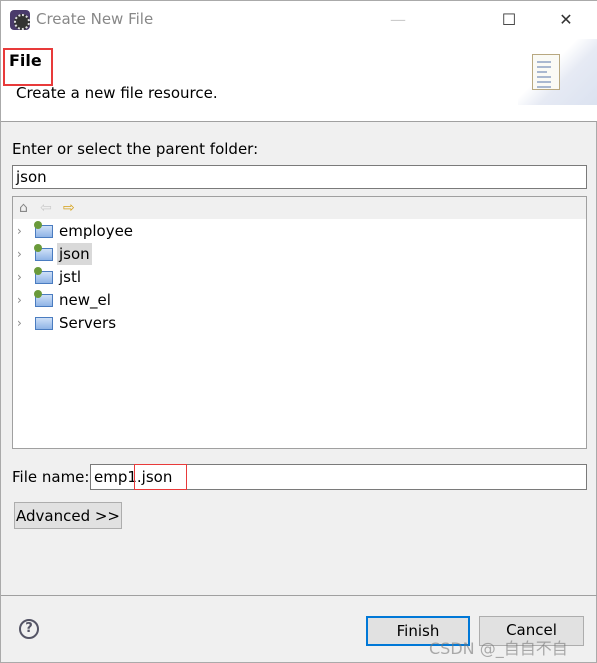 The width and height of the screenshot is (597, 663). Describe the element at coordinates (54, 254) in the screenshot. I see `tree-item-json: › json` at that location.